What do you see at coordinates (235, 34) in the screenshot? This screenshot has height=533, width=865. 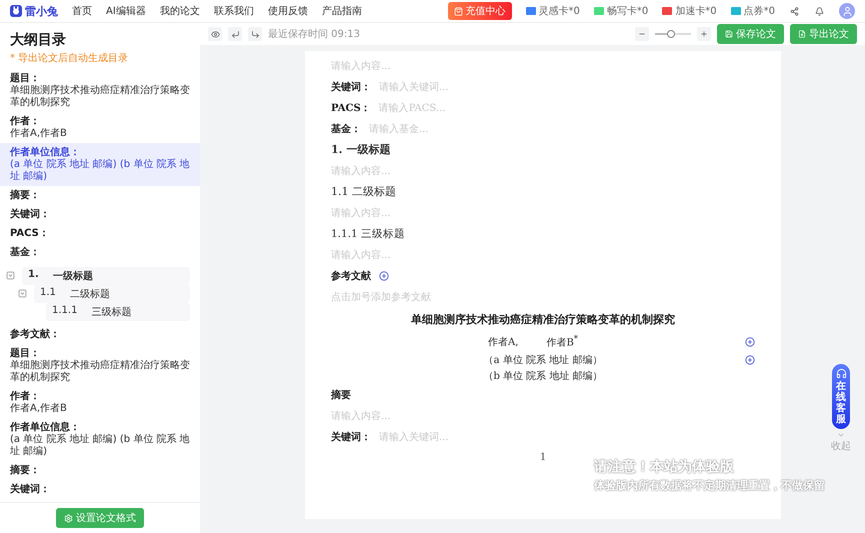 I see `undo-icon` at bounding box center [235, 34].